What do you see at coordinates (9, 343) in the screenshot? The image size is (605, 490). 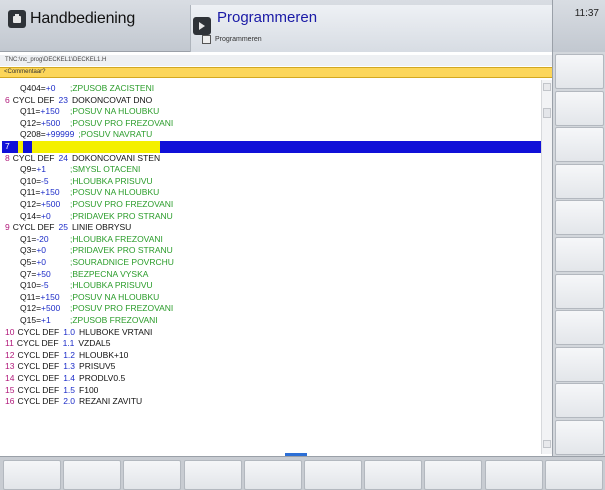 I see `line-number: 11` at bounding box center [9, 343].